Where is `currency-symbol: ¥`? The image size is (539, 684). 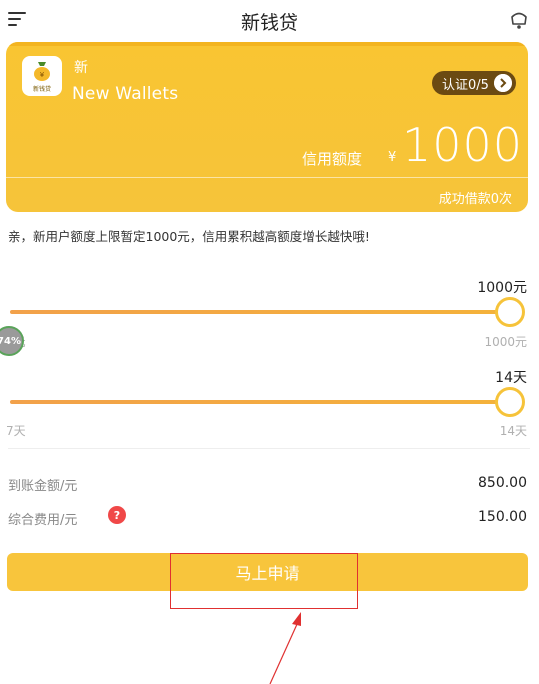 currency-symbol: ¥ is located at coordinates (392, 157).